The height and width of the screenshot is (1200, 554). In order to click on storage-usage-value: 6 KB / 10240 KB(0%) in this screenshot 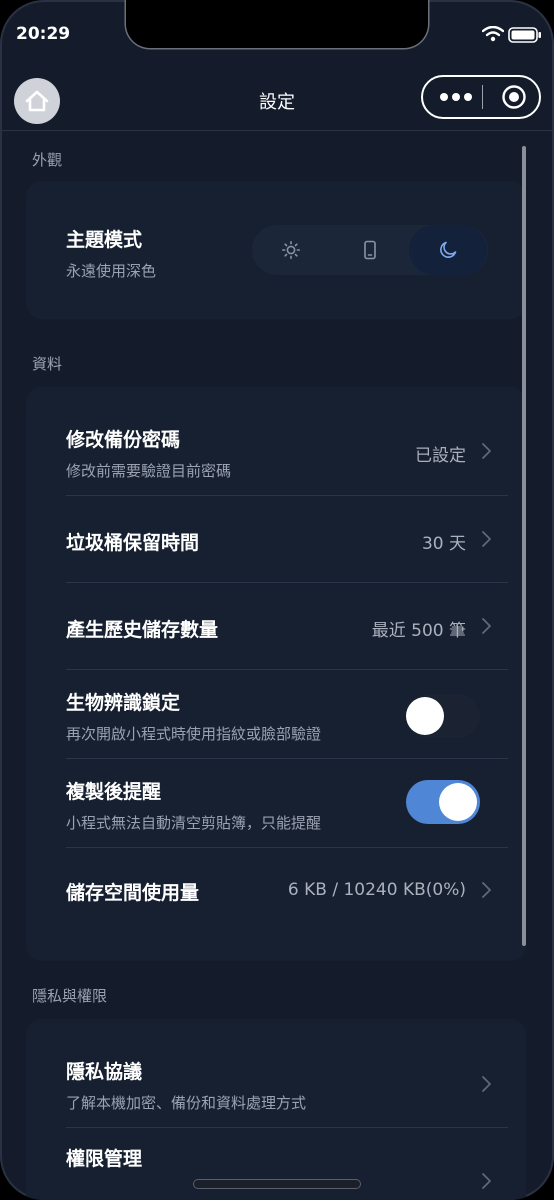, I will do `click(376, 890)`.